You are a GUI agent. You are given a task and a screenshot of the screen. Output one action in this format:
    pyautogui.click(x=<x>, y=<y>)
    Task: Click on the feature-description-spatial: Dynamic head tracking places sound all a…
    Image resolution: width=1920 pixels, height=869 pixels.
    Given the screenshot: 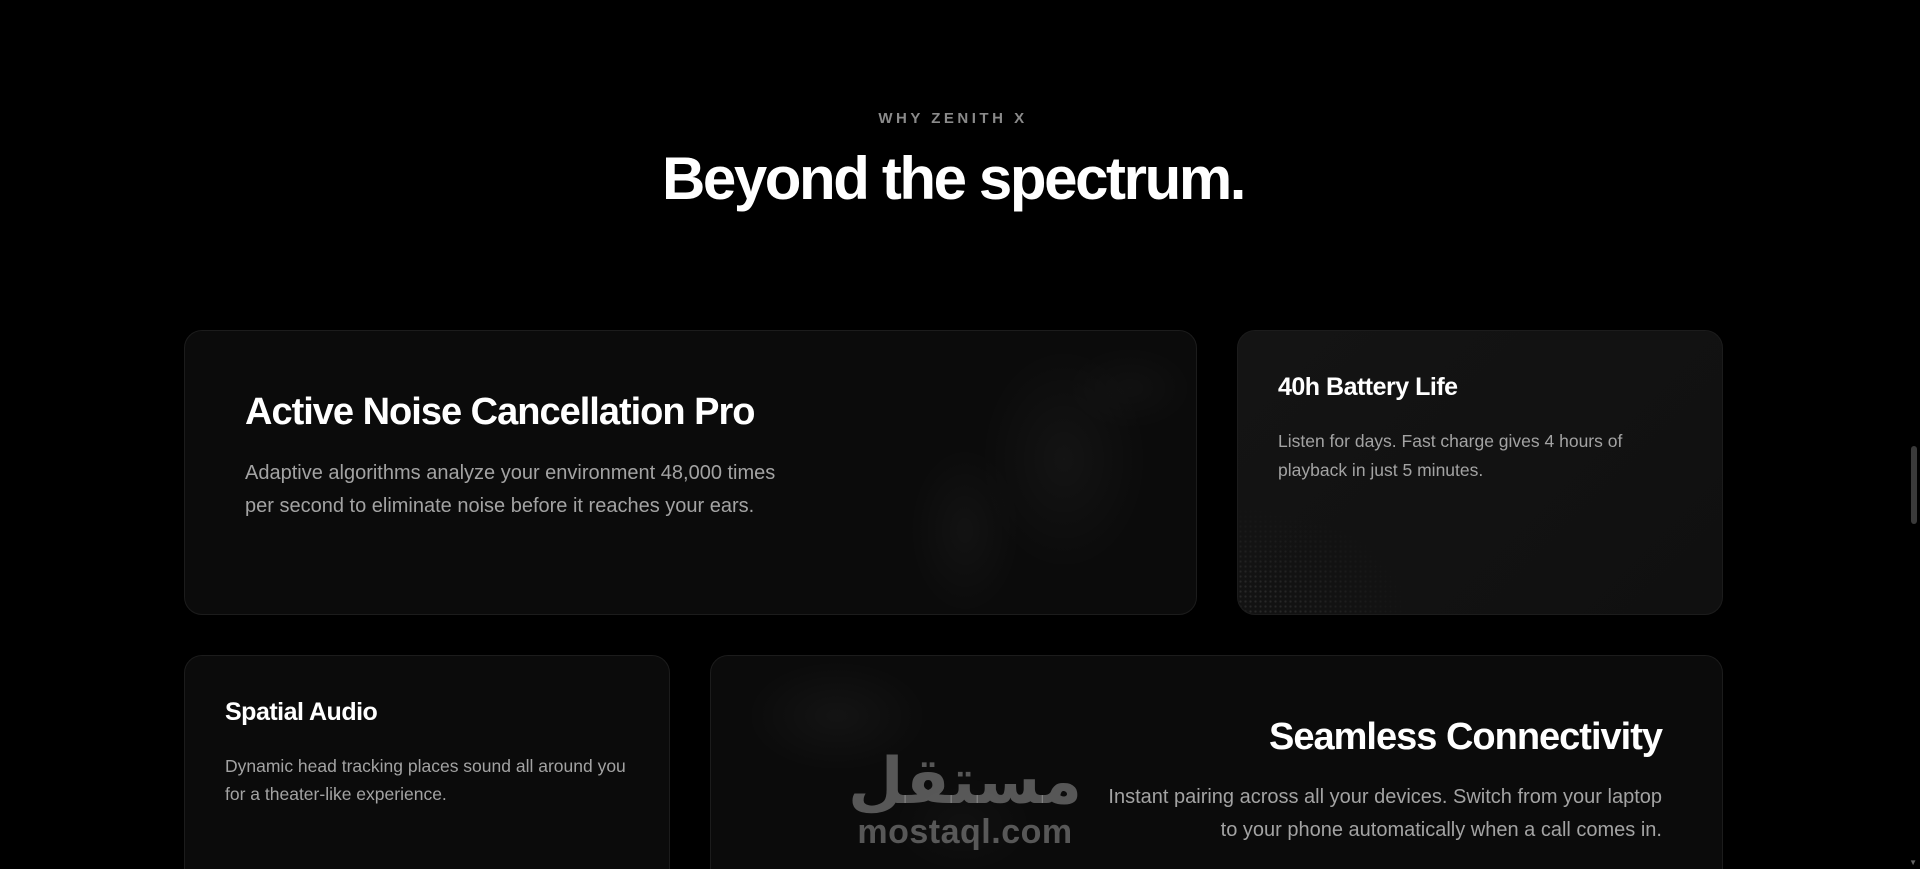 What is the action you would take?
    pyautogui.click(x=425, y=780)
    